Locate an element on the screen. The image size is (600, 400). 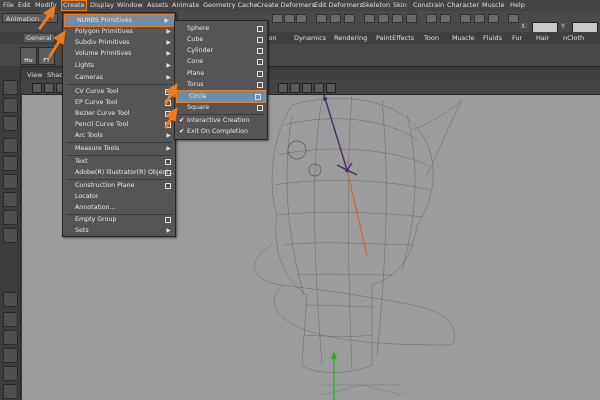
create-lights: Lights ▶ is located at coordinates (119, 65).